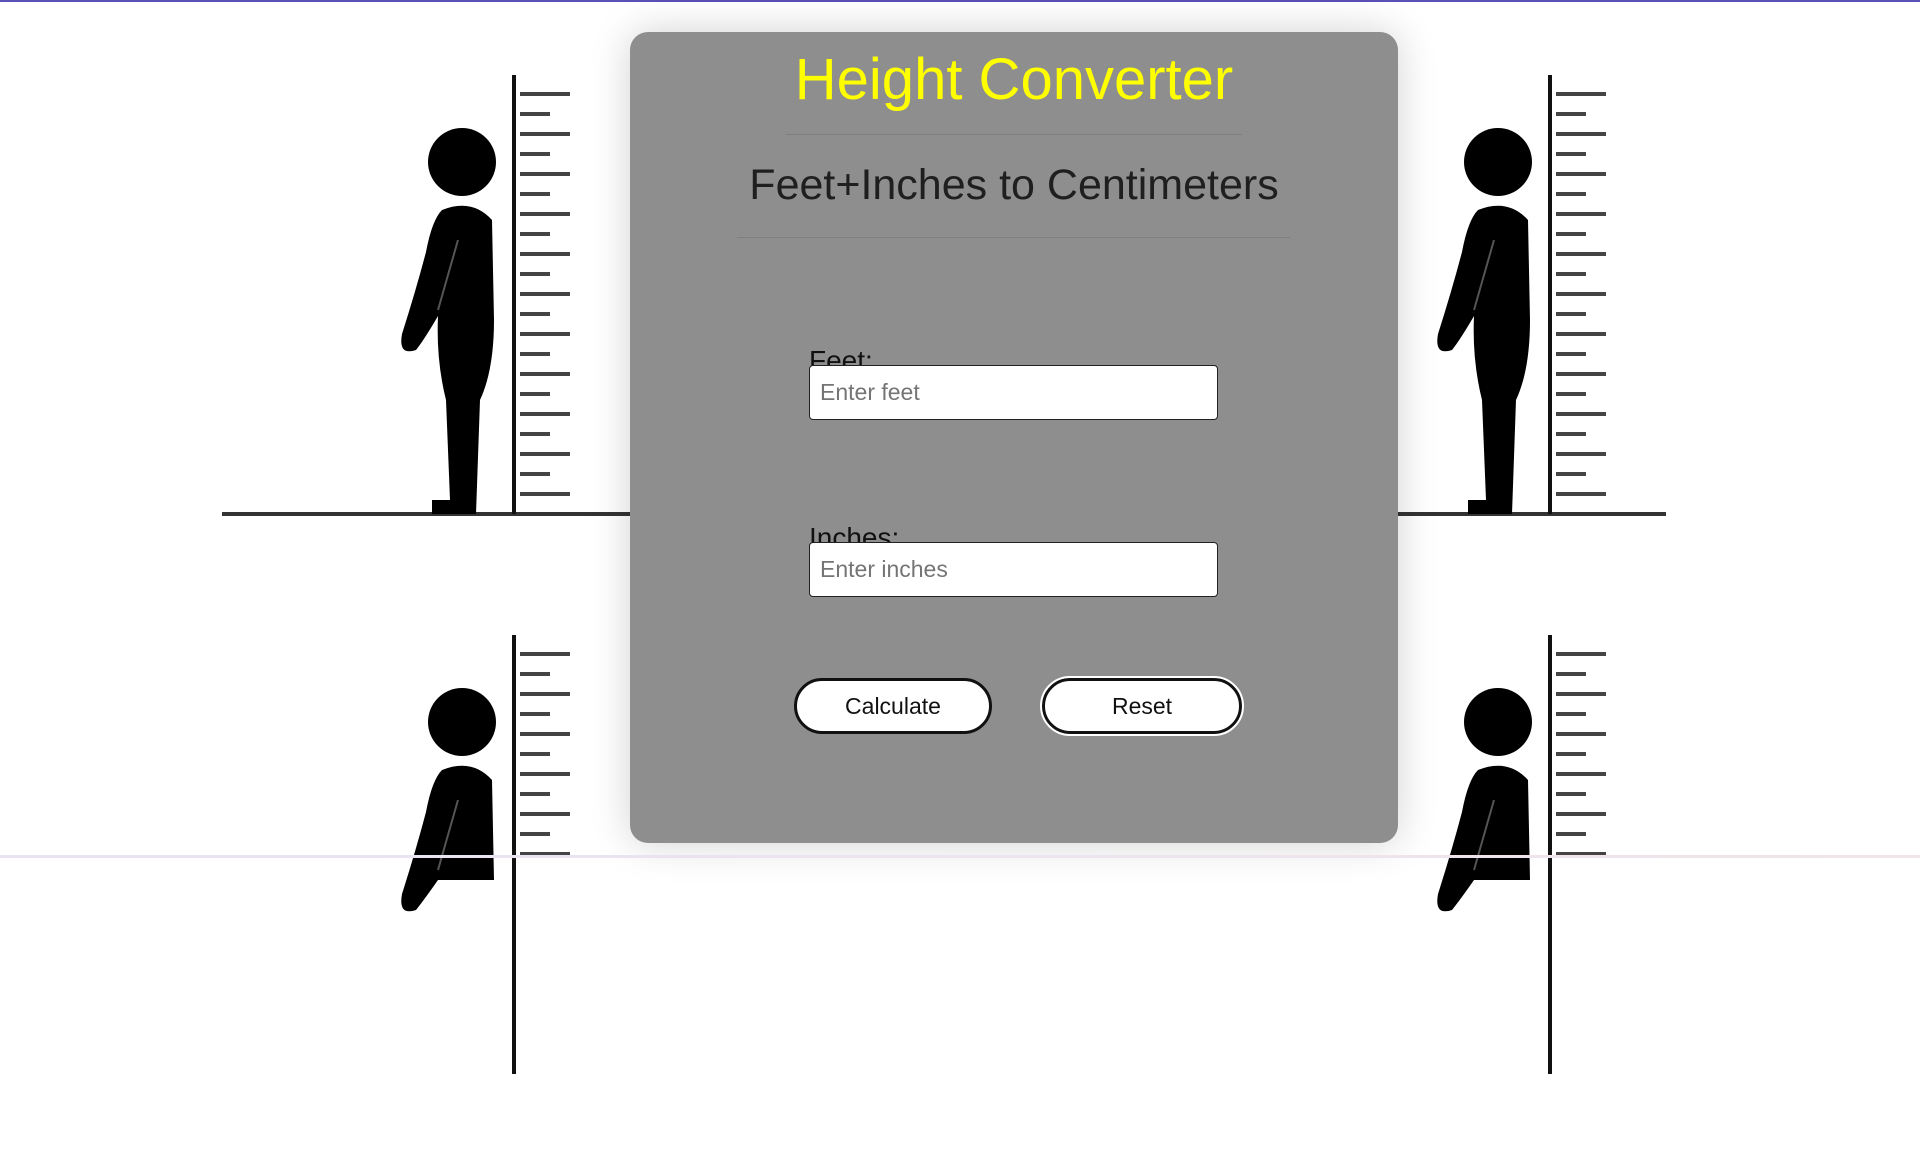  I want to click on inches-input, so click(1013, 569).